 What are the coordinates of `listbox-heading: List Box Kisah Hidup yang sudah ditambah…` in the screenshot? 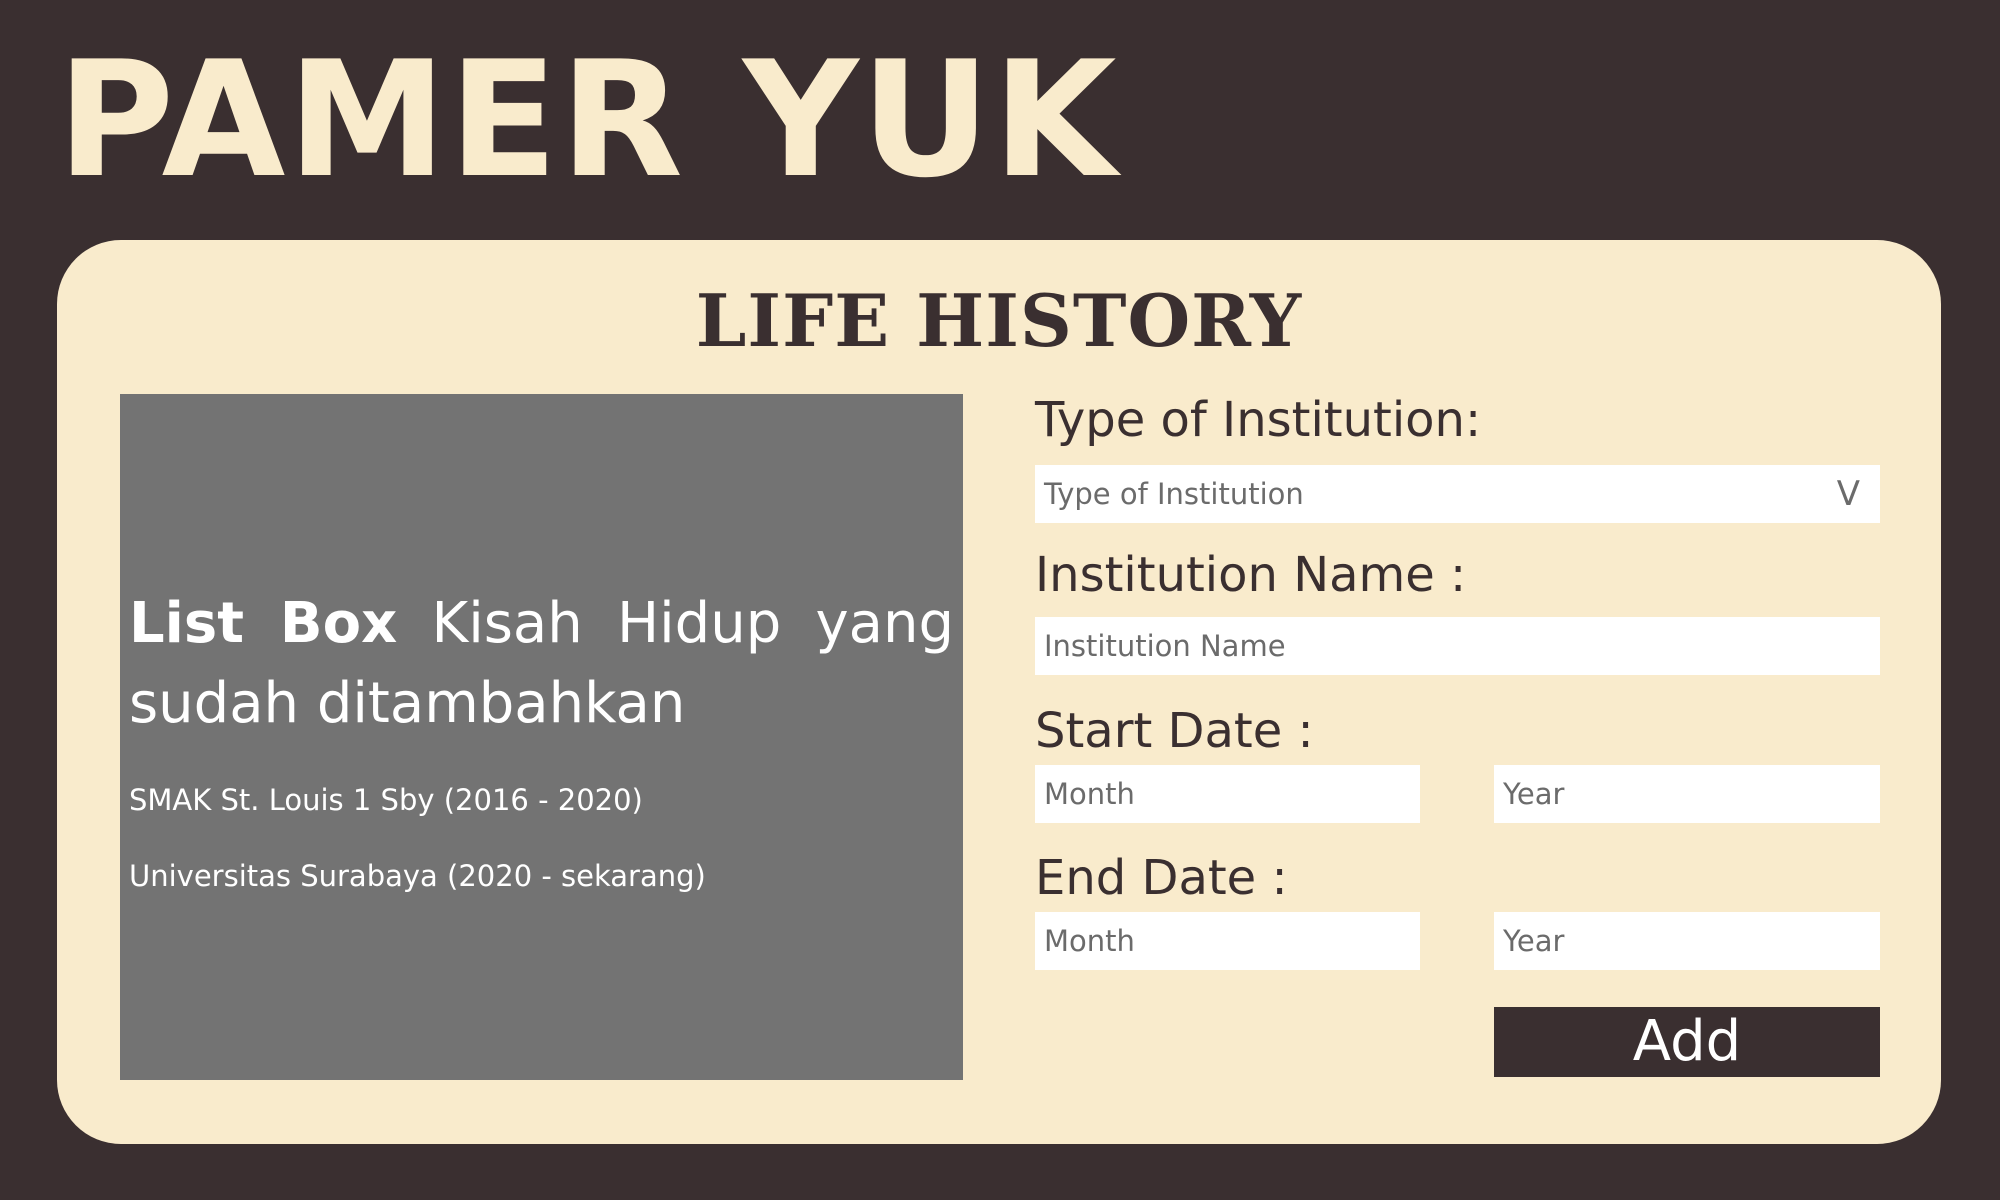 It's located at (541, 664).